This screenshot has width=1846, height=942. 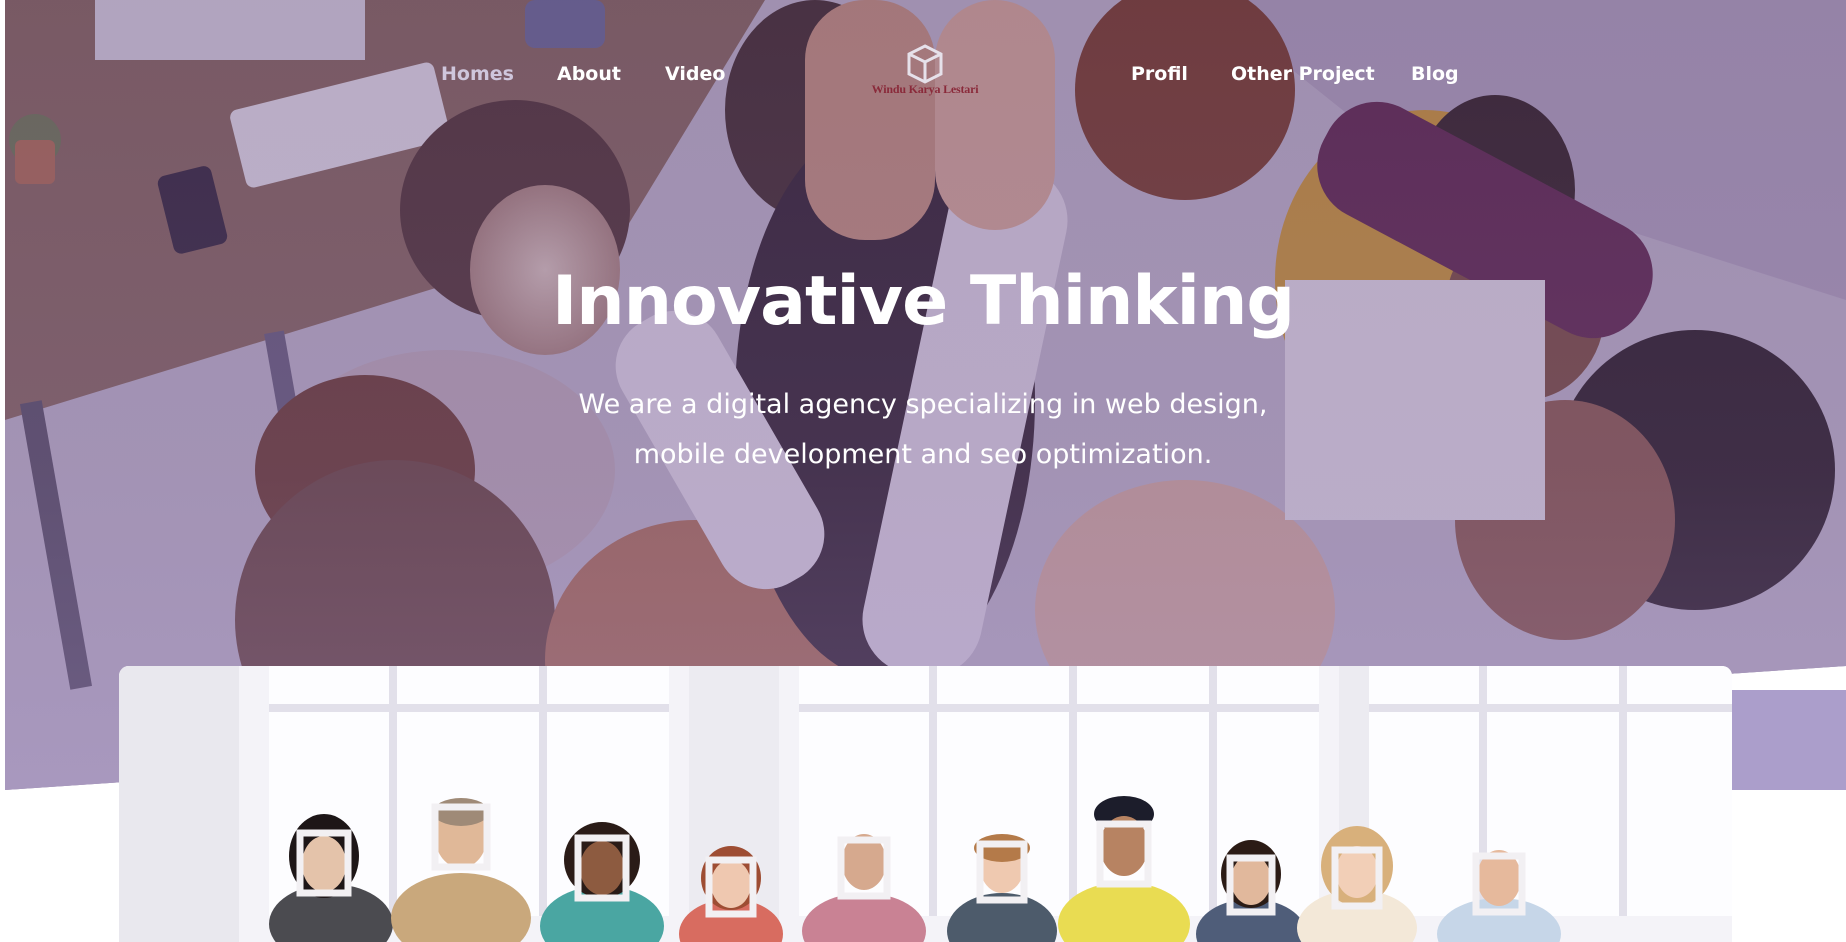 I want to click on site-logo: Windu Karya Lestari, so click(x=925, y=74).